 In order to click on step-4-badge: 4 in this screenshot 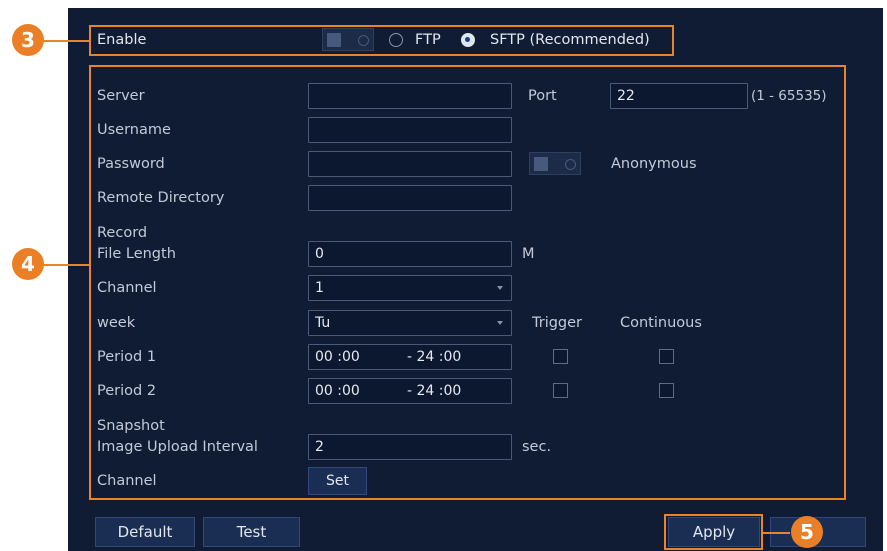, I will do `click(28, 264)`.